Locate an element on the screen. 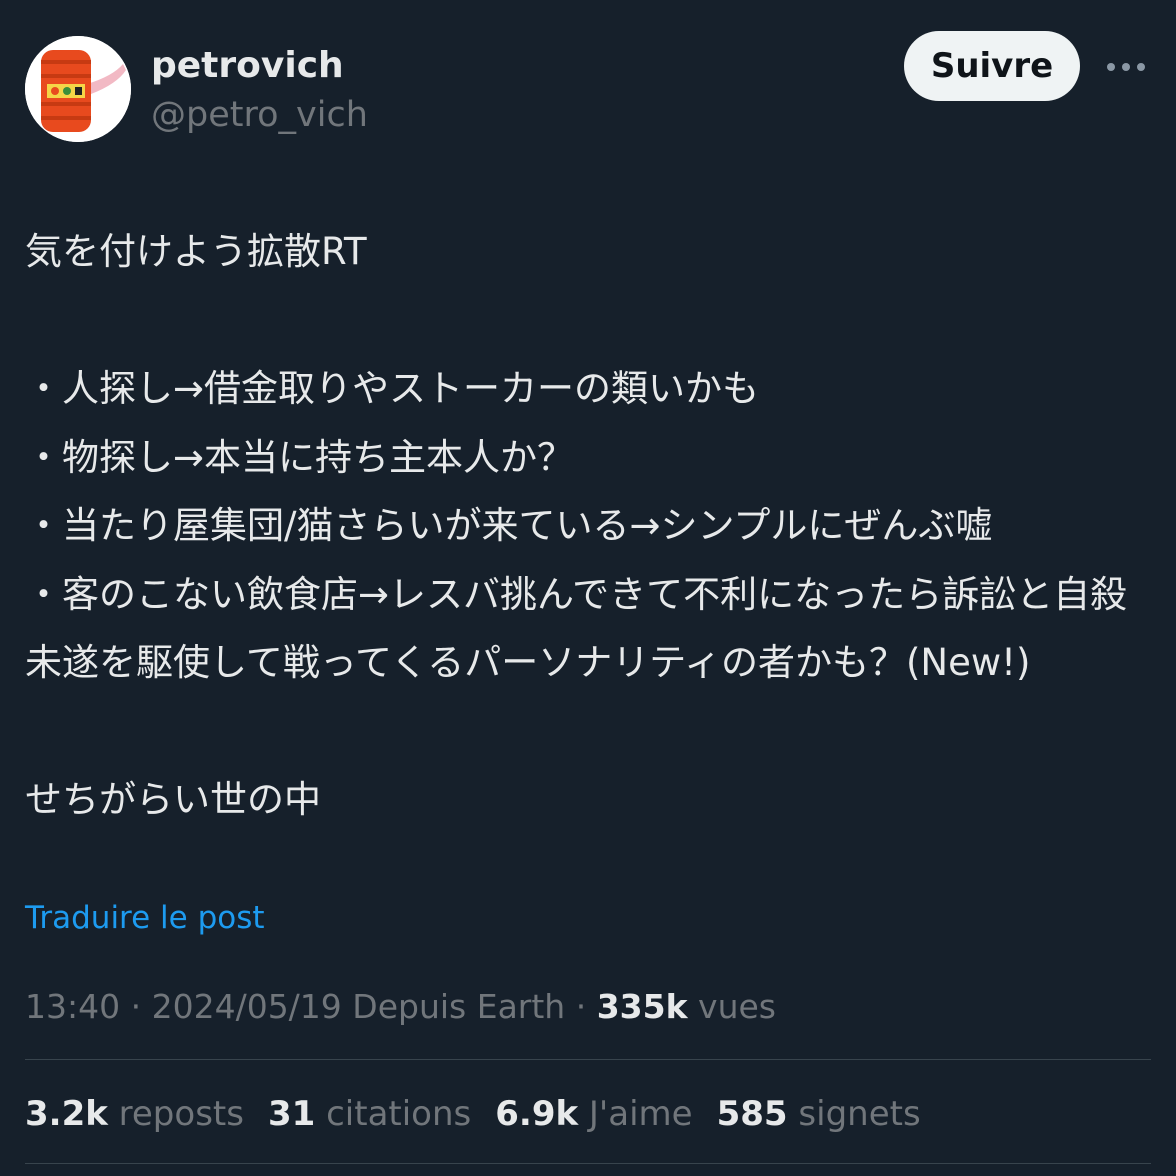 The height and width of the screenshot is (1176, 1176). reposts-count: 3.2k is located at coordinates (66, 1114).